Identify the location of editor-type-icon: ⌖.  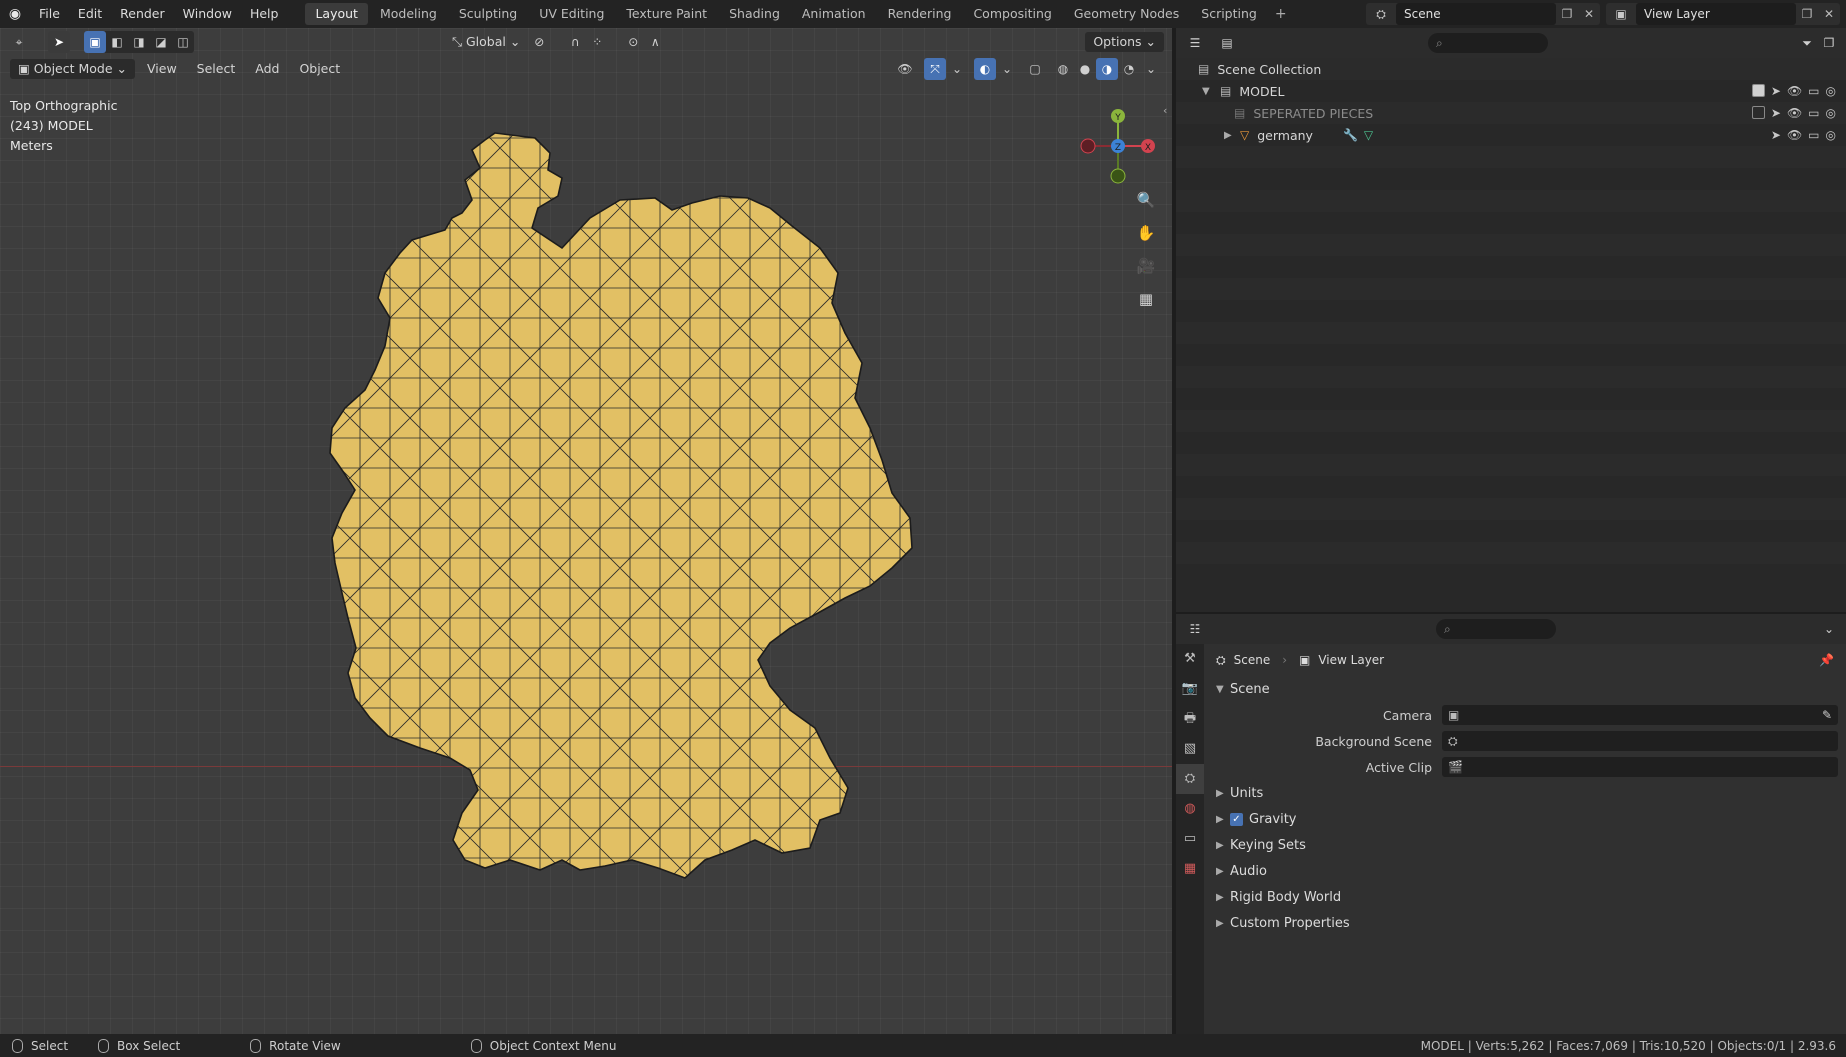
(19, 42).